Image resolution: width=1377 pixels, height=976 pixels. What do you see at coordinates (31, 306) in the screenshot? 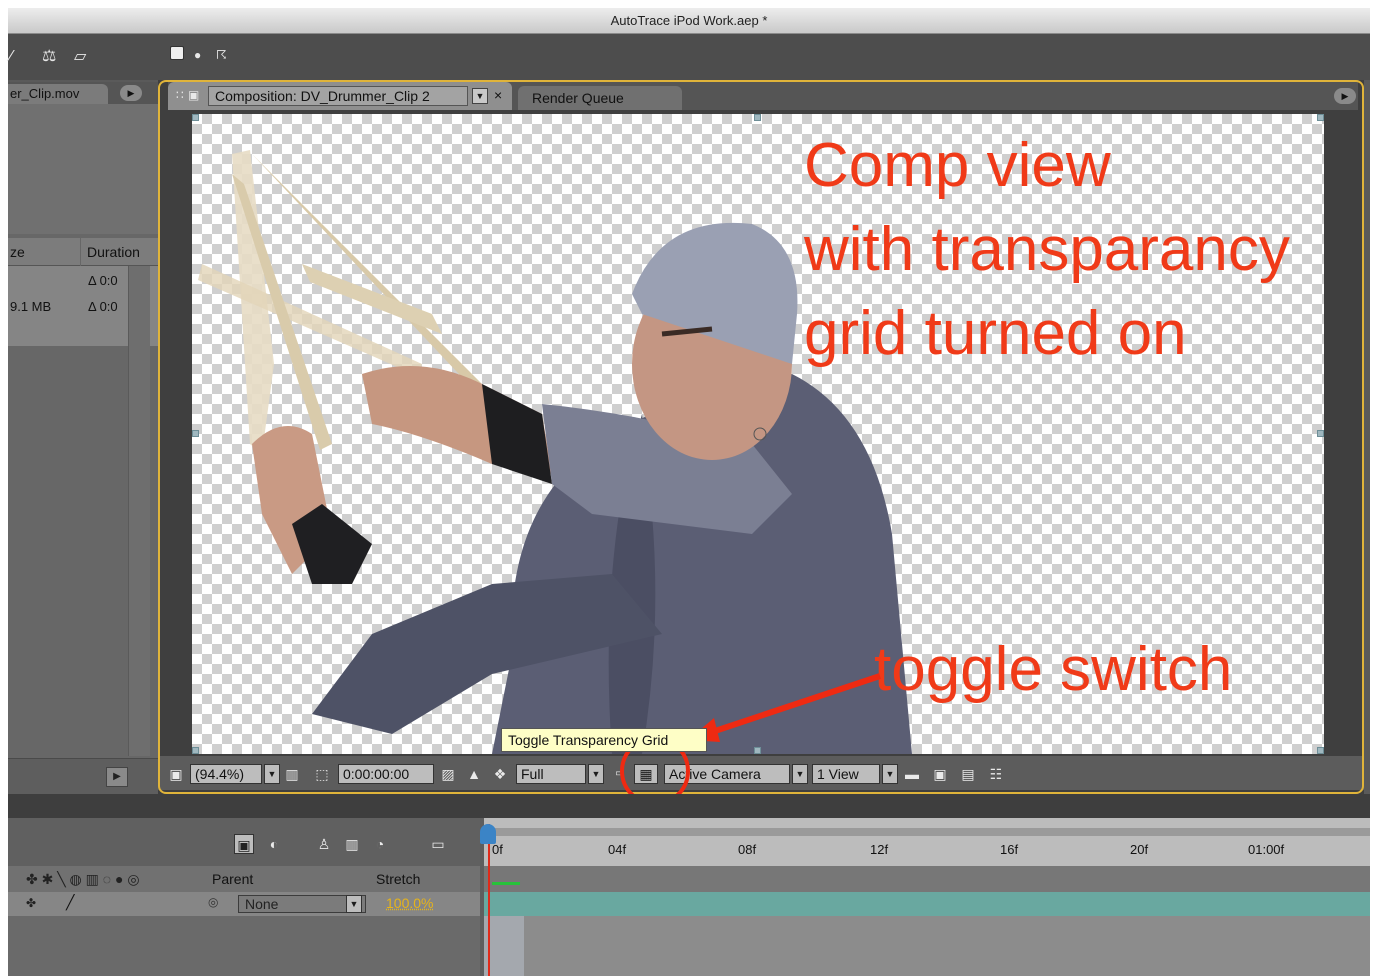
I see `project-item-size: 9.1 MB` at bounding box center [31, 306].